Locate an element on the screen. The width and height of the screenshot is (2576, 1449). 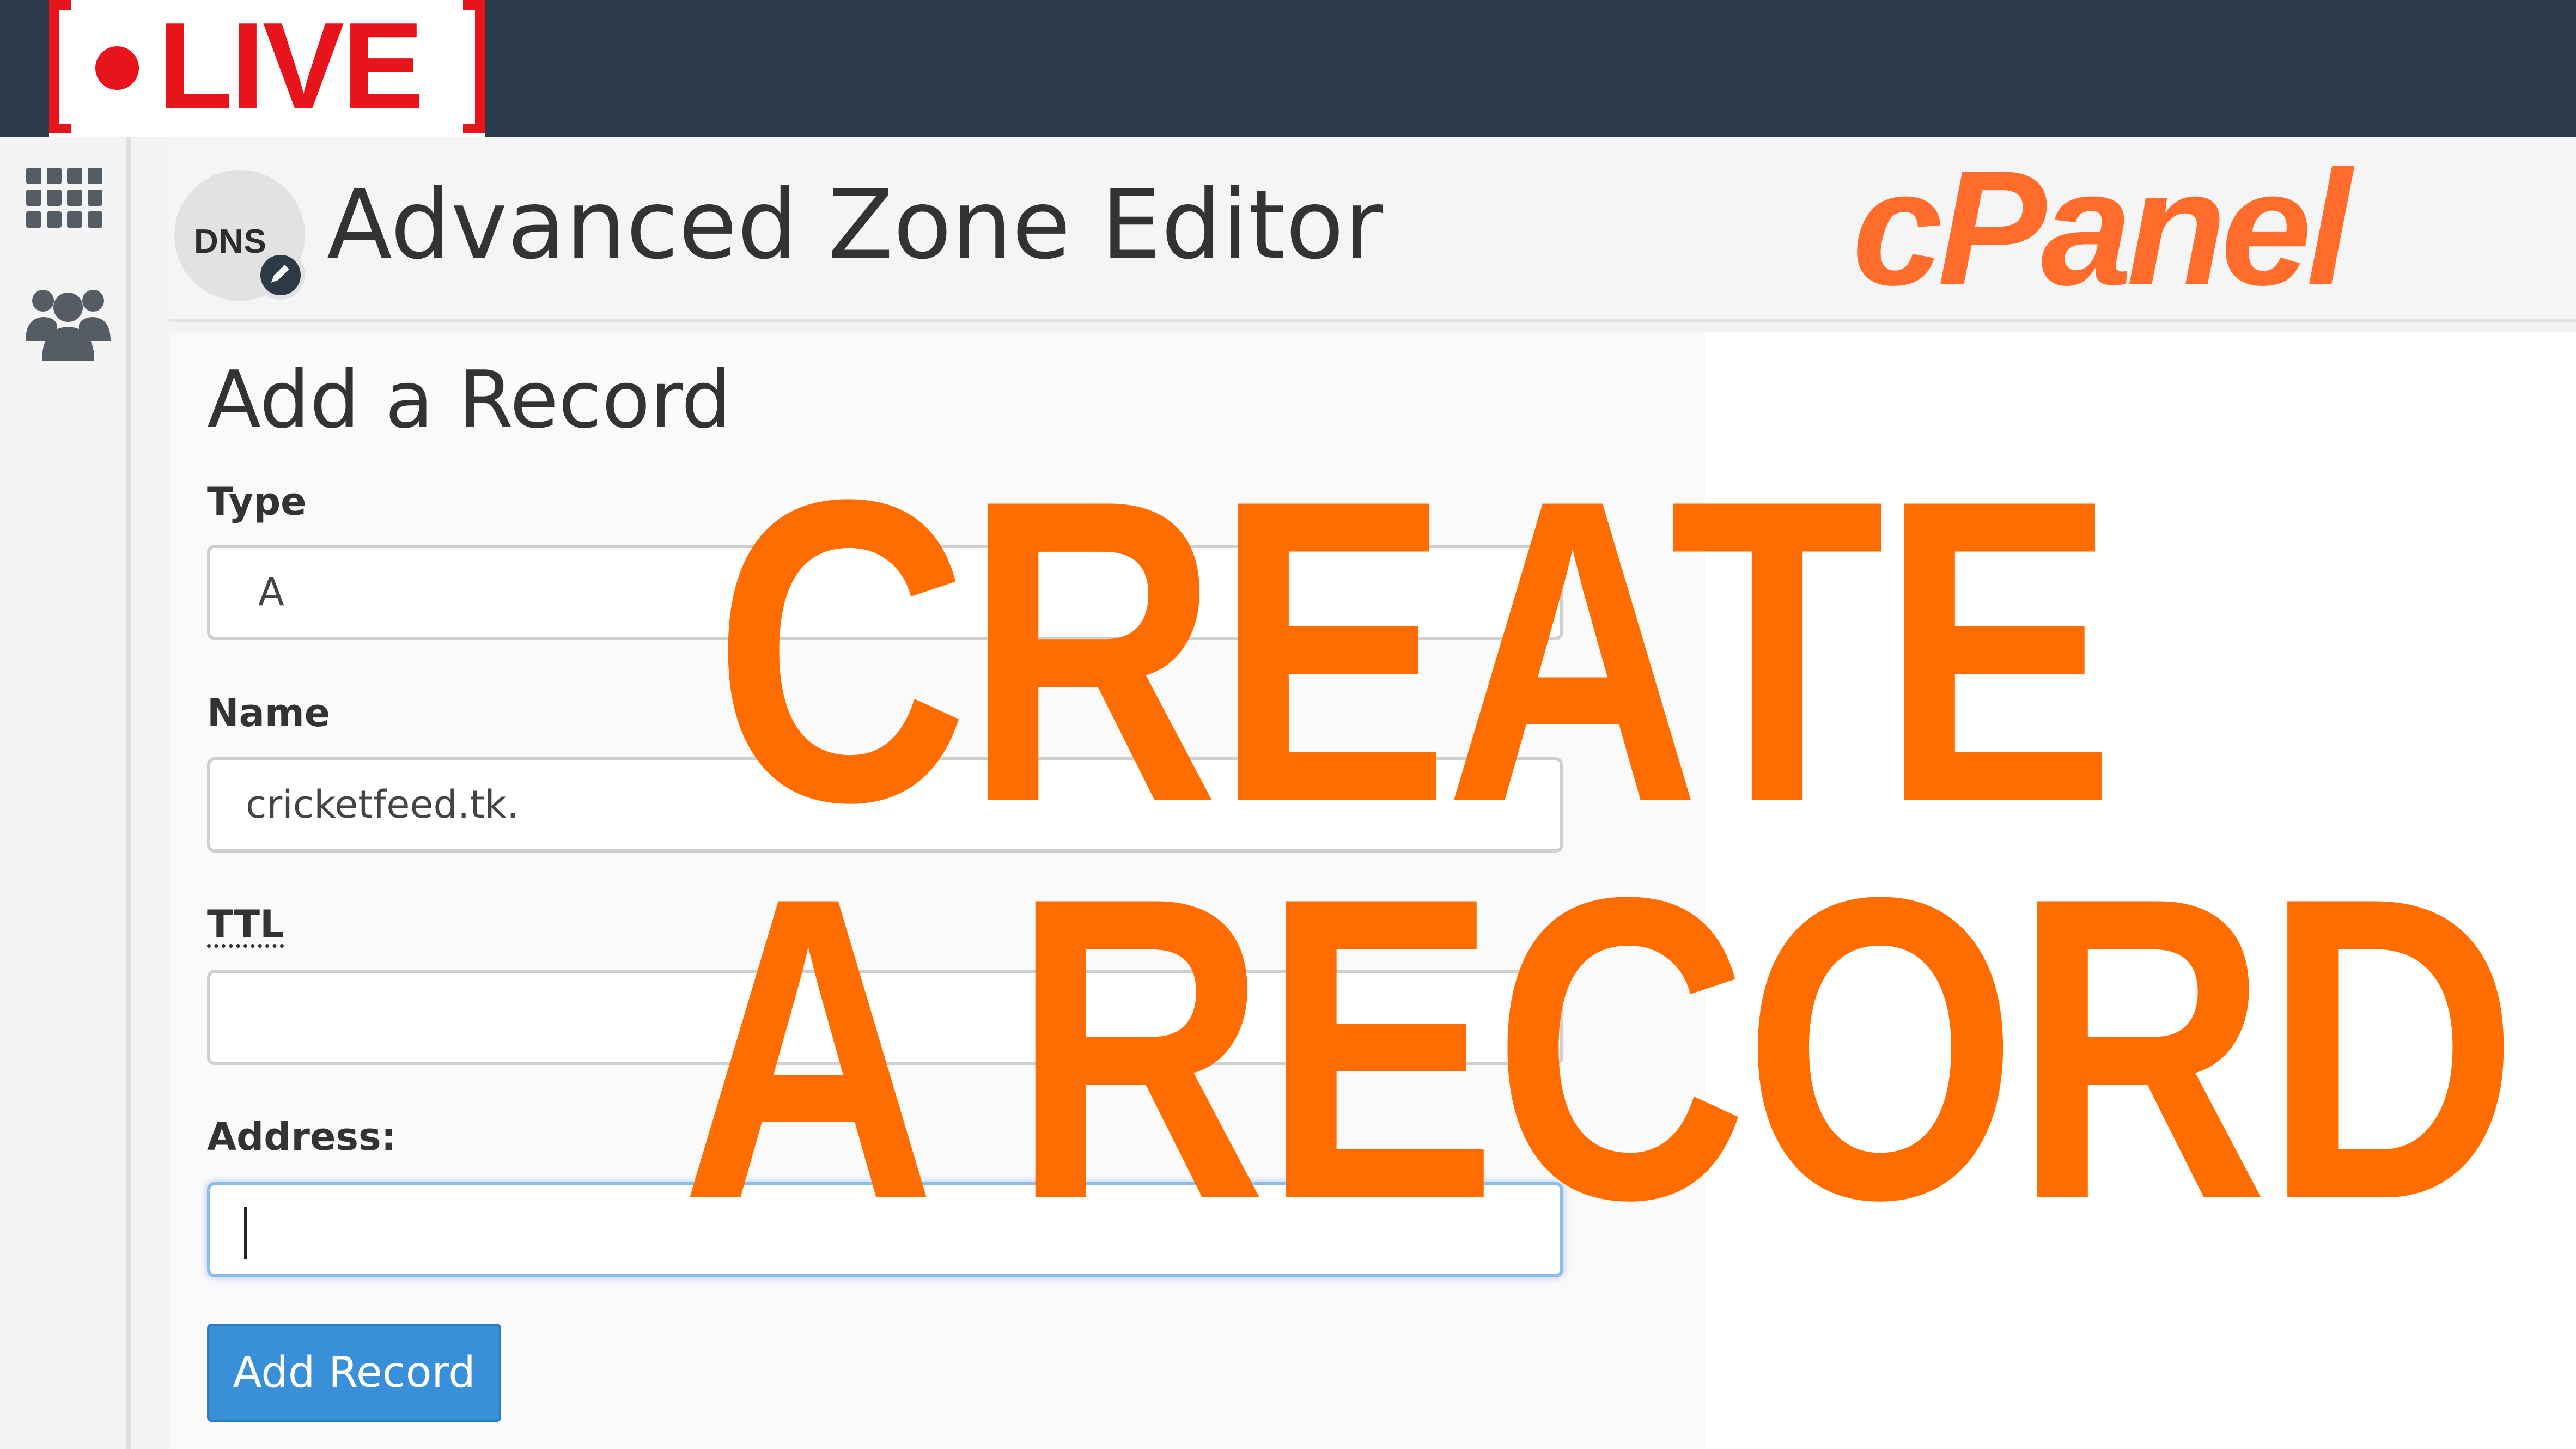
address-label: Address: is located at coordinates (302, 1137).